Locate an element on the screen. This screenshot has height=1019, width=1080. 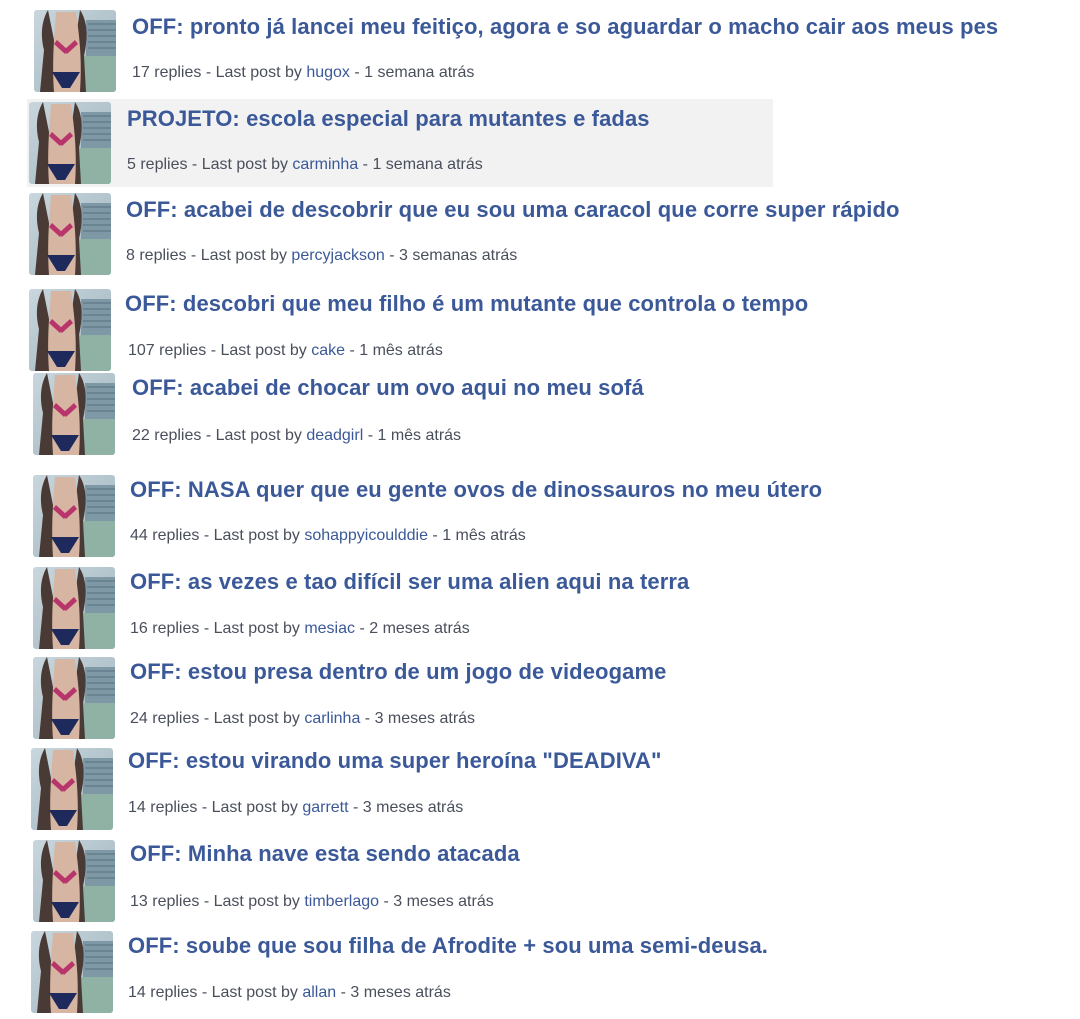
last-post-time: 3 semanas atrás is located at coordinates (458, 255).